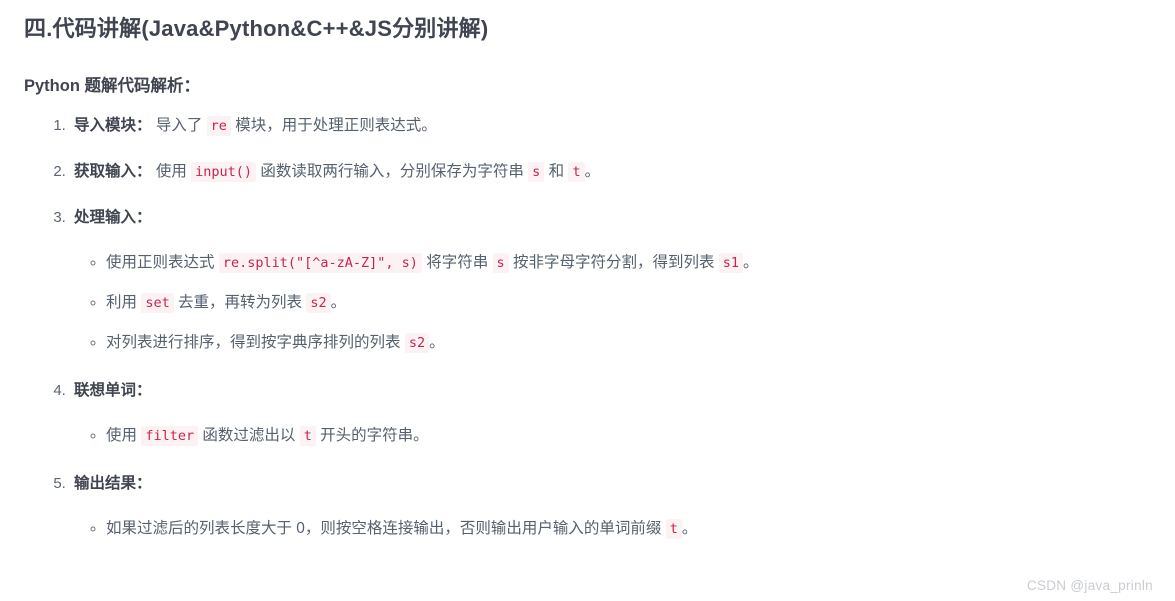 The height and width of the screenshot is (601, 1175). I want to click on step-text: 模块，用于处理正则表达式。, so click(333, 125).